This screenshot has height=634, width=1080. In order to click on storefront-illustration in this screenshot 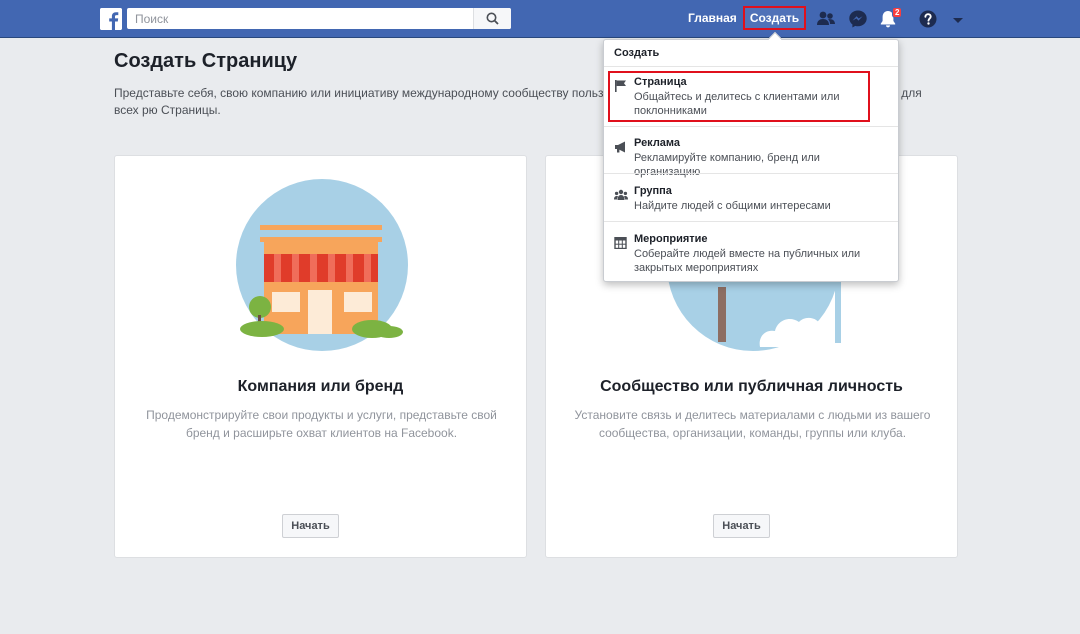, I will do `click(322, 265)`.